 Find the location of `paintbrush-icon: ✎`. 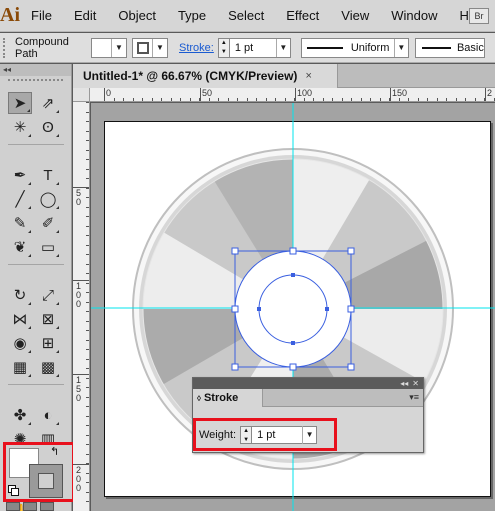

paintbrush-icon: ✎ is located at coordinates (20, 223).